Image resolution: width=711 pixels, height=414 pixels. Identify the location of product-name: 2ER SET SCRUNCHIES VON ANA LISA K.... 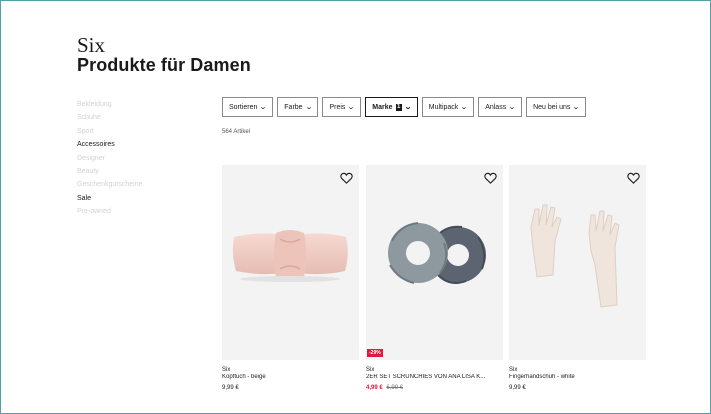
(434, 377).